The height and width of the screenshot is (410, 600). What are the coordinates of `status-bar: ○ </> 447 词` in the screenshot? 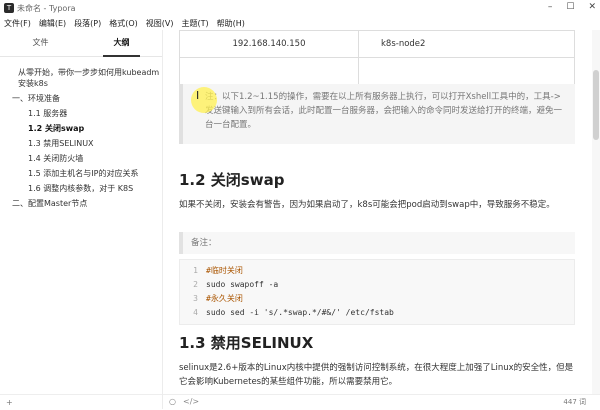 It's located at (381, 402).